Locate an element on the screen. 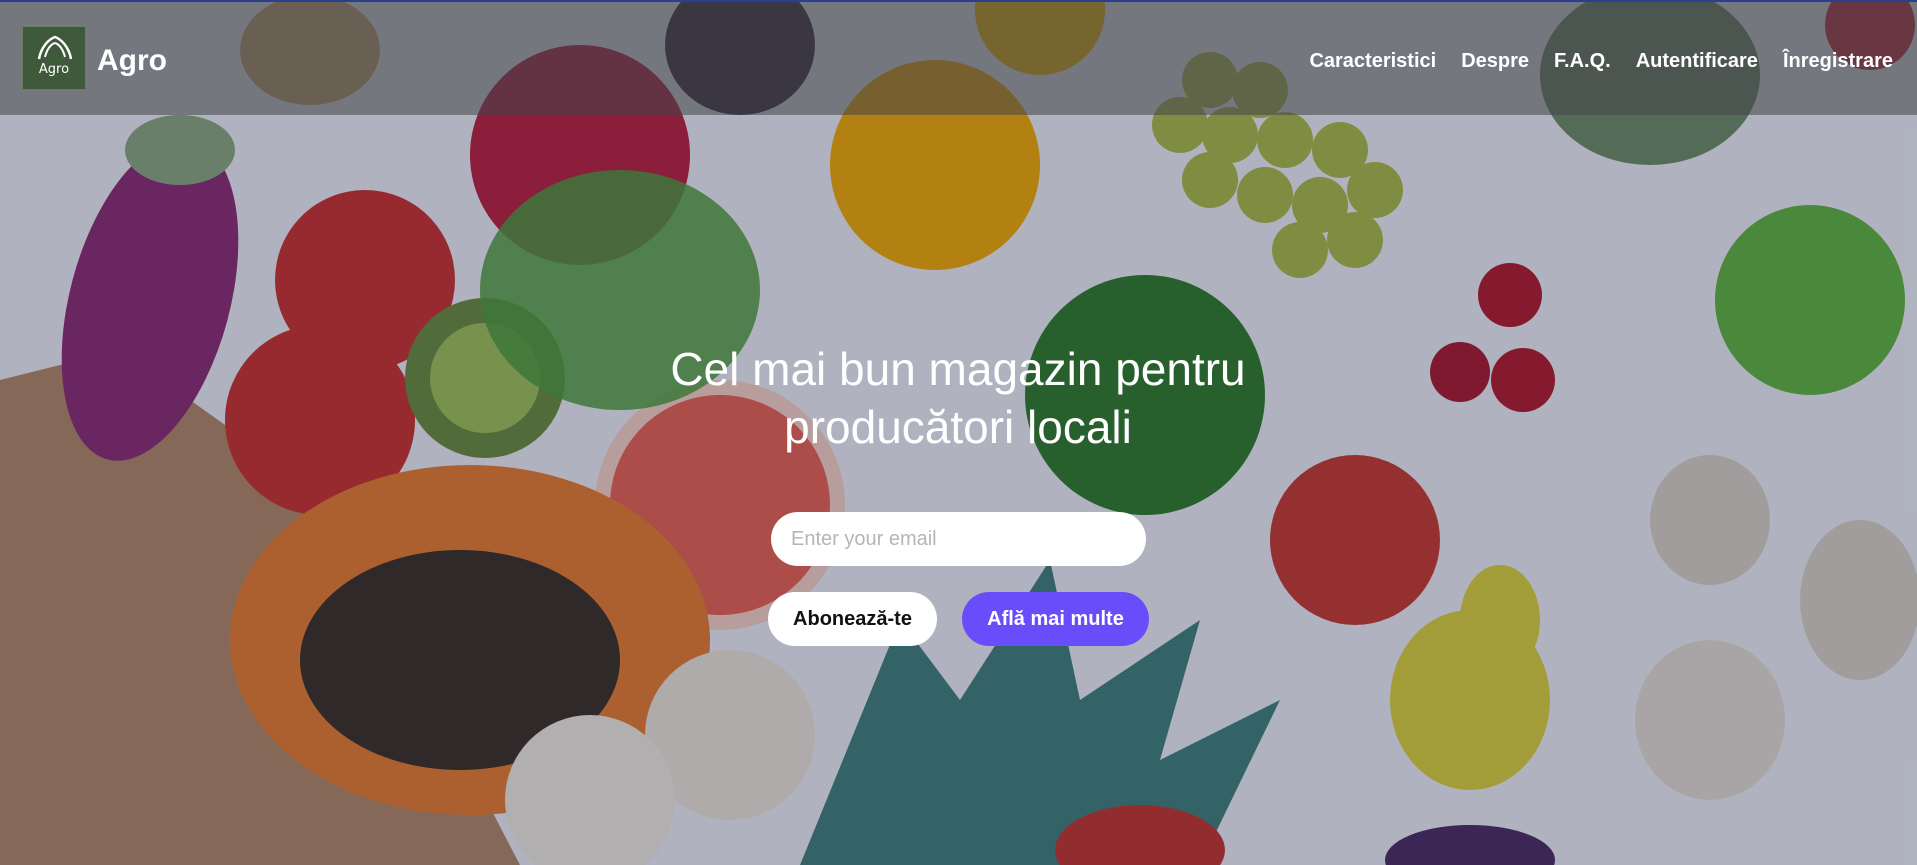 Image resolution: width=1917 pixels, height=865 pixels. nav-link-inregistrare: Înregistrare is located at coordinates (1838, 61).